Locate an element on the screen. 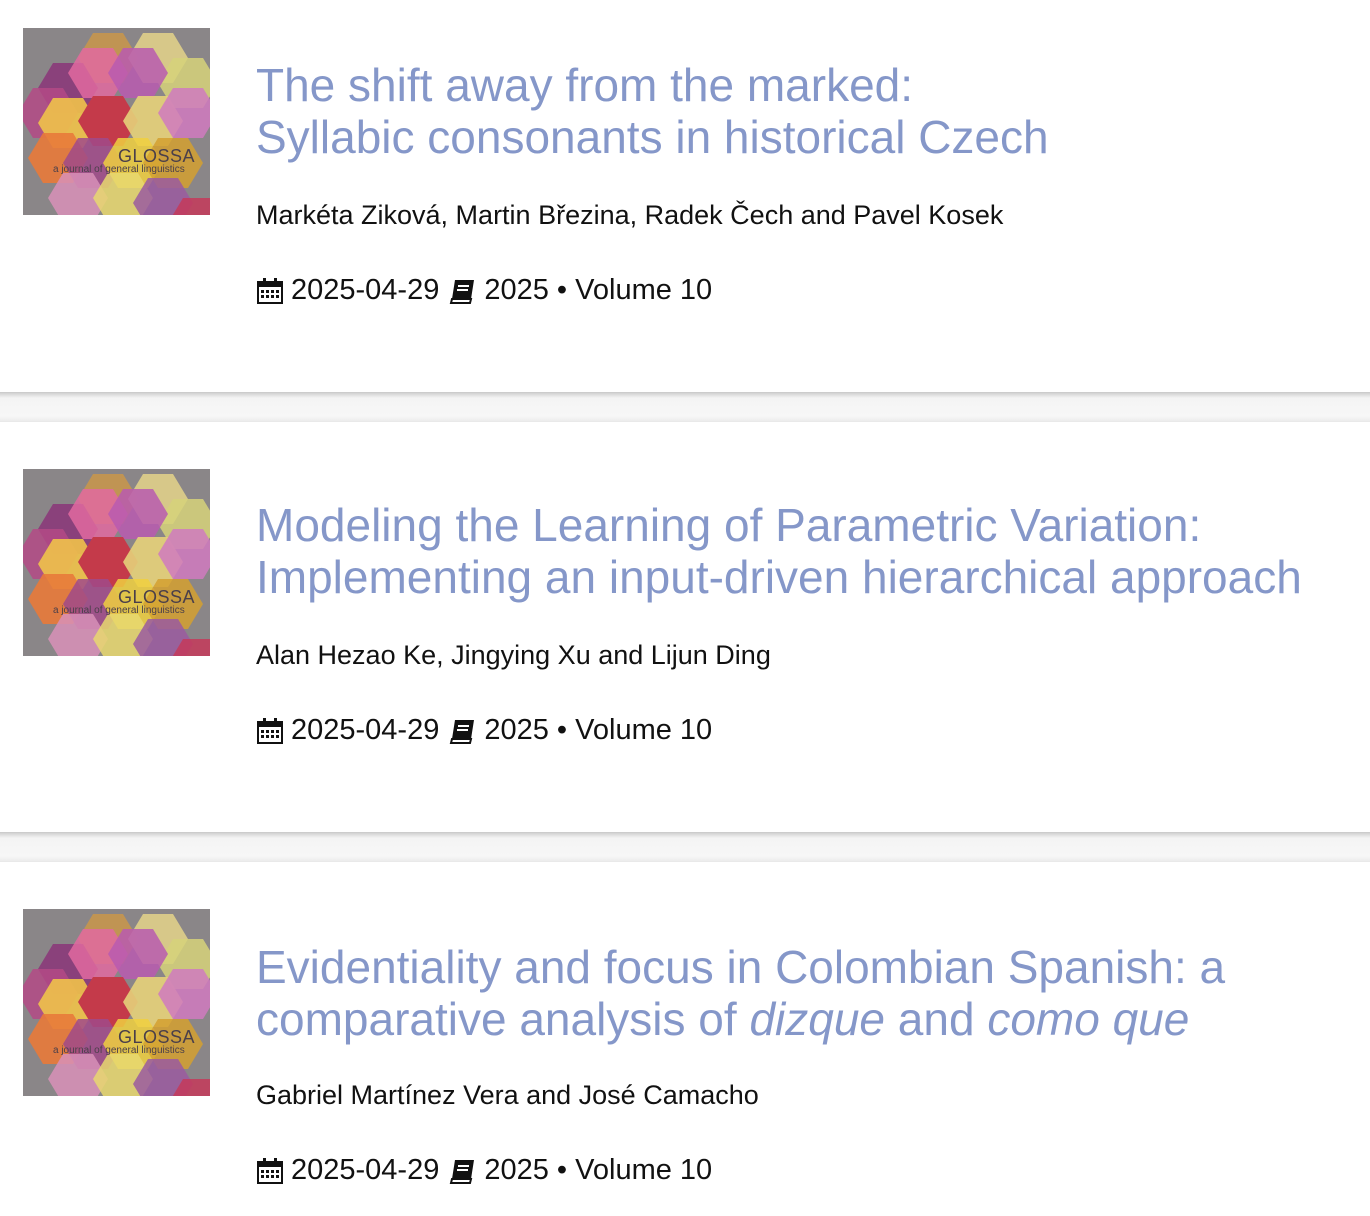 This screenshot has height=1216, width=1370. article-authors: Gabriel Martínez Vera and José Camacho is located at coordinates (507, 1095).